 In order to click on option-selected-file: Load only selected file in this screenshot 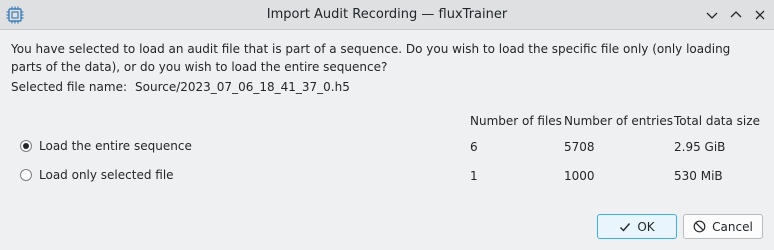, I will do `click(97, 175)`.